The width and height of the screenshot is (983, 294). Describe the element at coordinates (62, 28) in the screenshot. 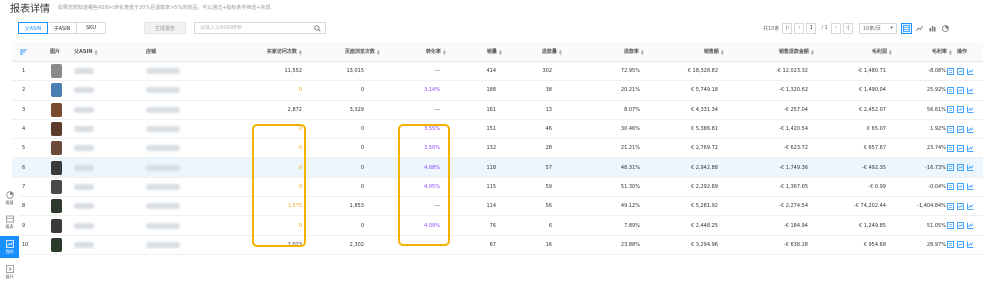

I see `tab-child-asin: 子ASIN` at that location.